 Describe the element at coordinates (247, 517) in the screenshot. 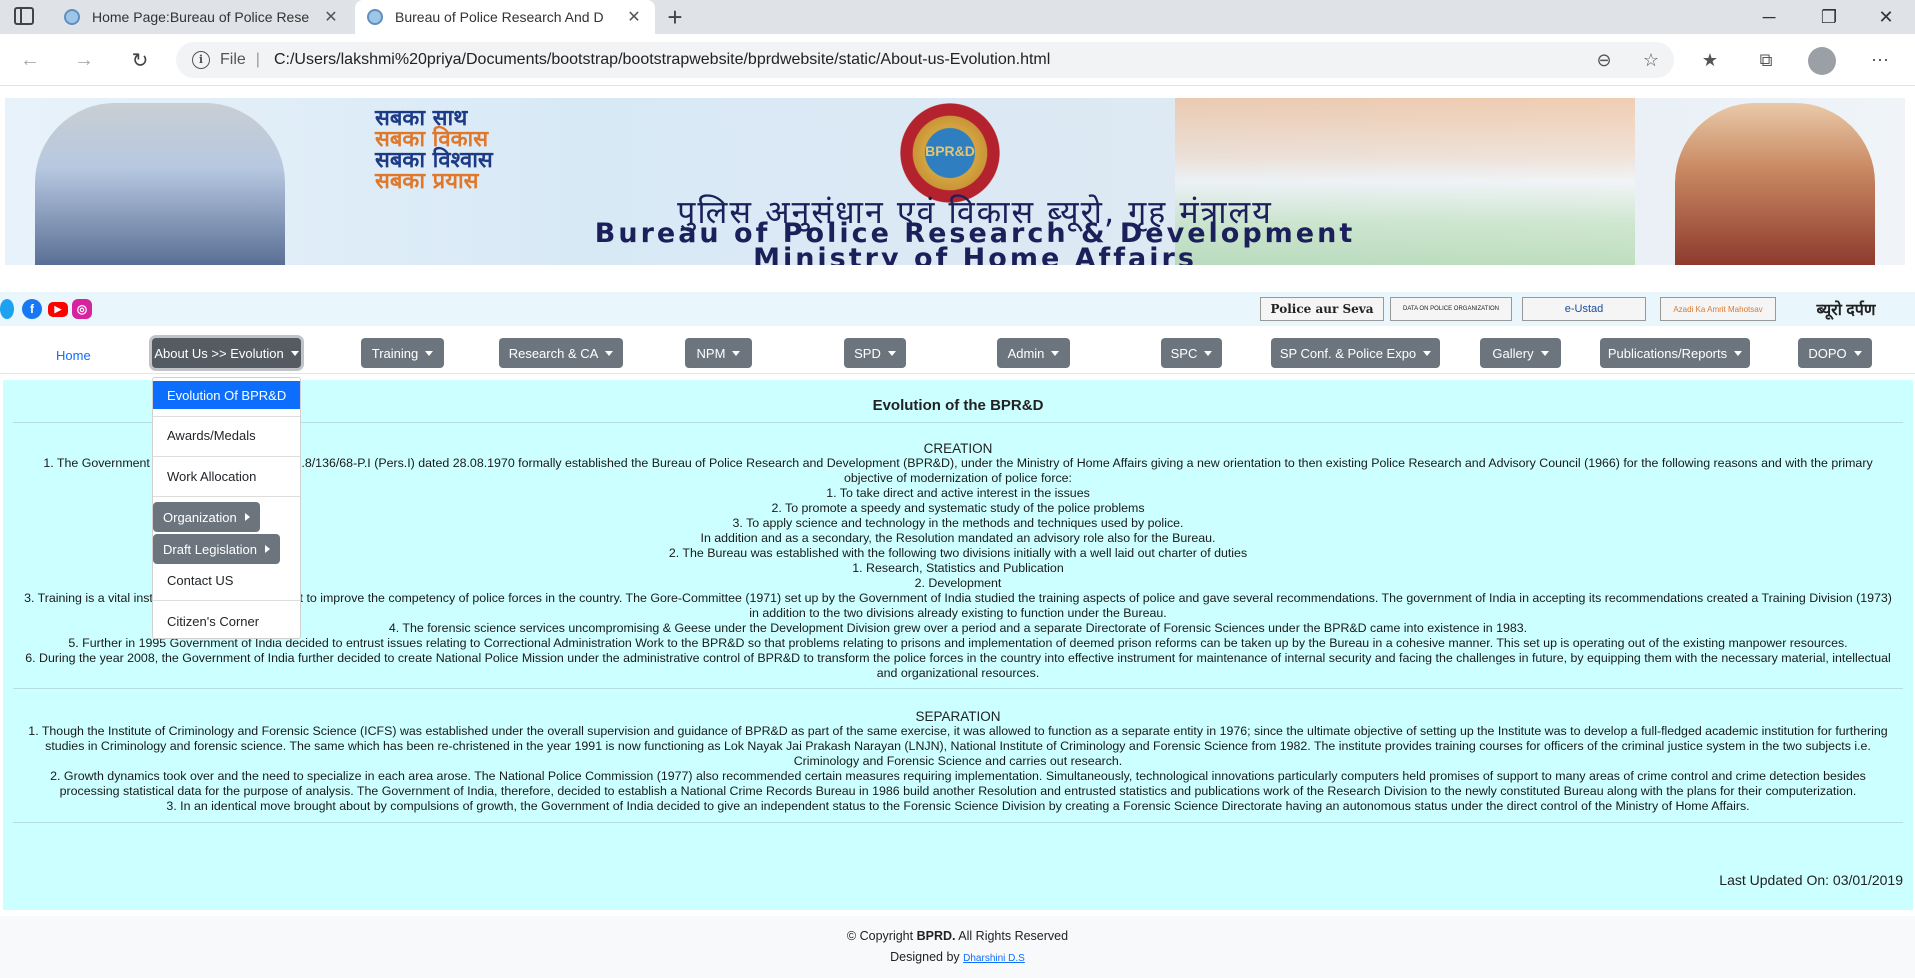

I see `caret-right-icon` at that location.